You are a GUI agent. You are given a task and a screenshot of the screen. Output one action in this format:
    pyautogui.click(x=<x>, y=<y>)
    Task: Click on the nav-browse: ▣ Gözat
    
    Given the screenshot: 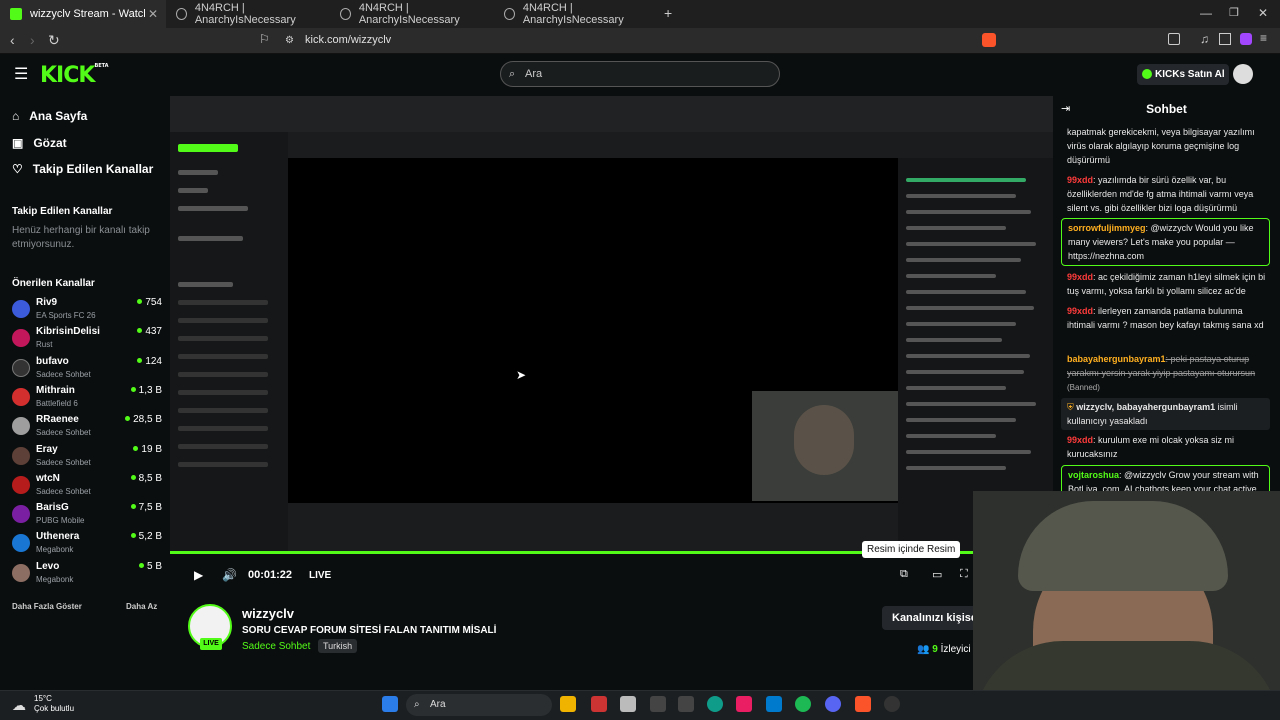 What is the action you would take?
    pyautogui.click(x=39, y=143)
    